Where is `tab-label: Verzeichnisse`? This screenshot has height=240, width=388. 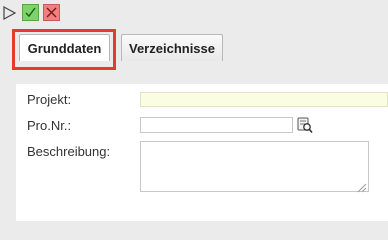 tab-label: Verzeichnisse is located at coordinates (172, 48).